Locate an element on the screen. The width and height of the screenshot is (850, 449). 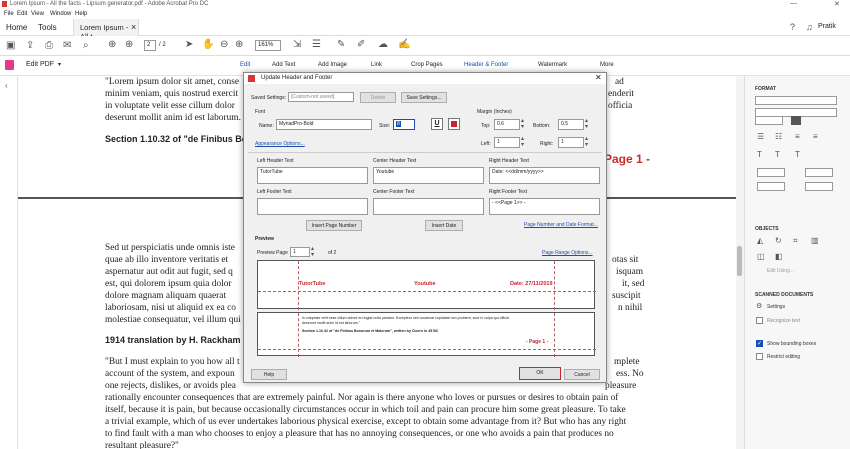
scroll-mode-icon: ☰ is located at coordinates (316, 44).